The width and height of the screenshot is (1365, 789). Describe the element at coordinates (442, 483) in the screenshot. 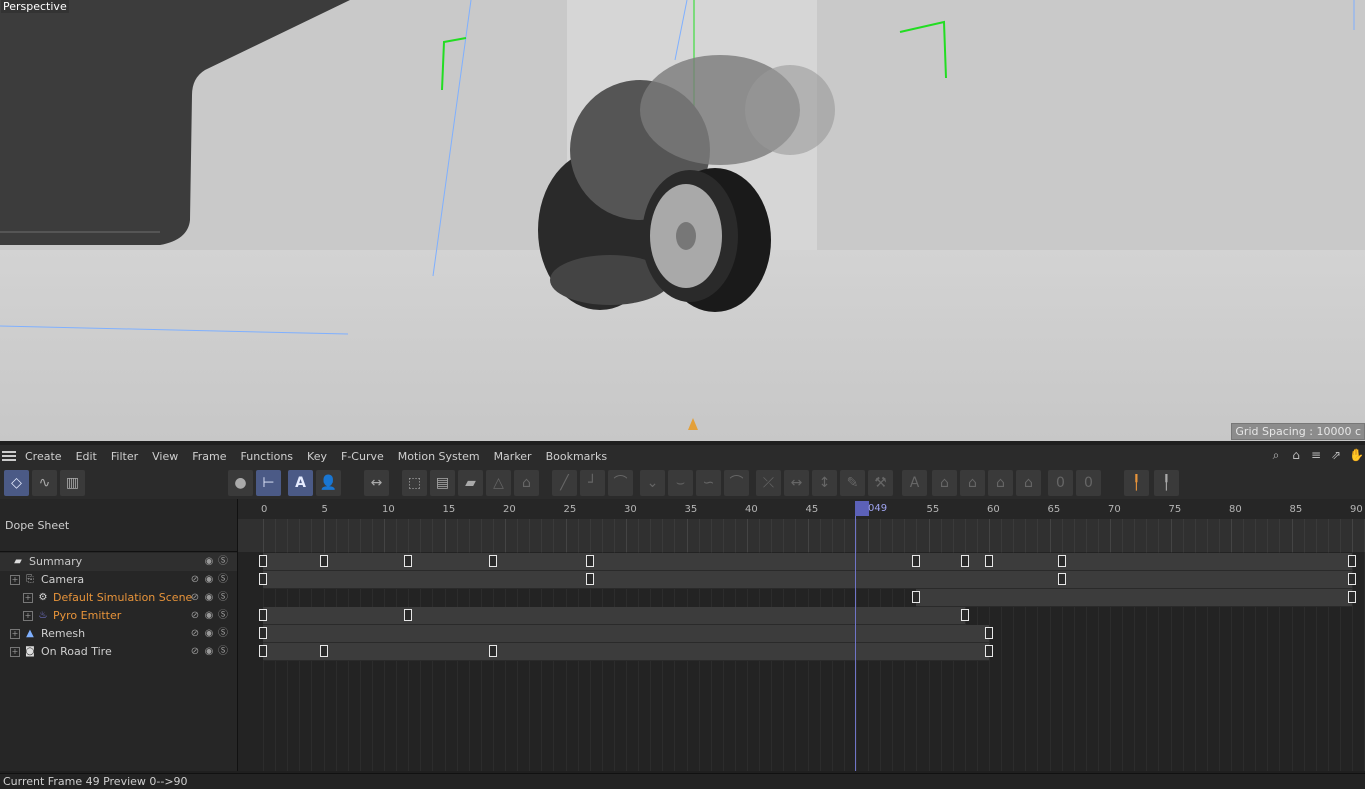

I see `frame-selected-icon: ▤` at that location.